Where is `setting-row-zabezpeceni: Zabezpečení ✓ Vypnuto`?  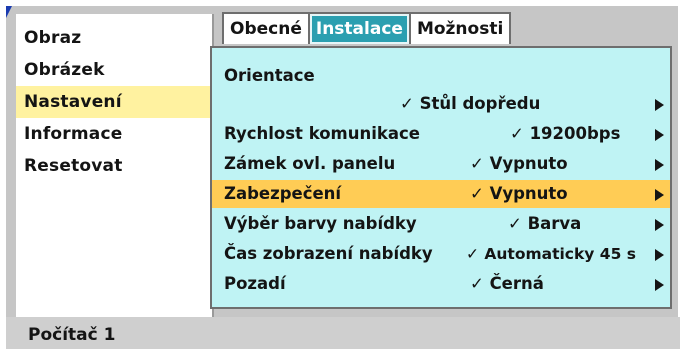
setting-row-zabezpeceni: Zabezpečení ✓ Vypnuto is located at coordinates (441, 194).